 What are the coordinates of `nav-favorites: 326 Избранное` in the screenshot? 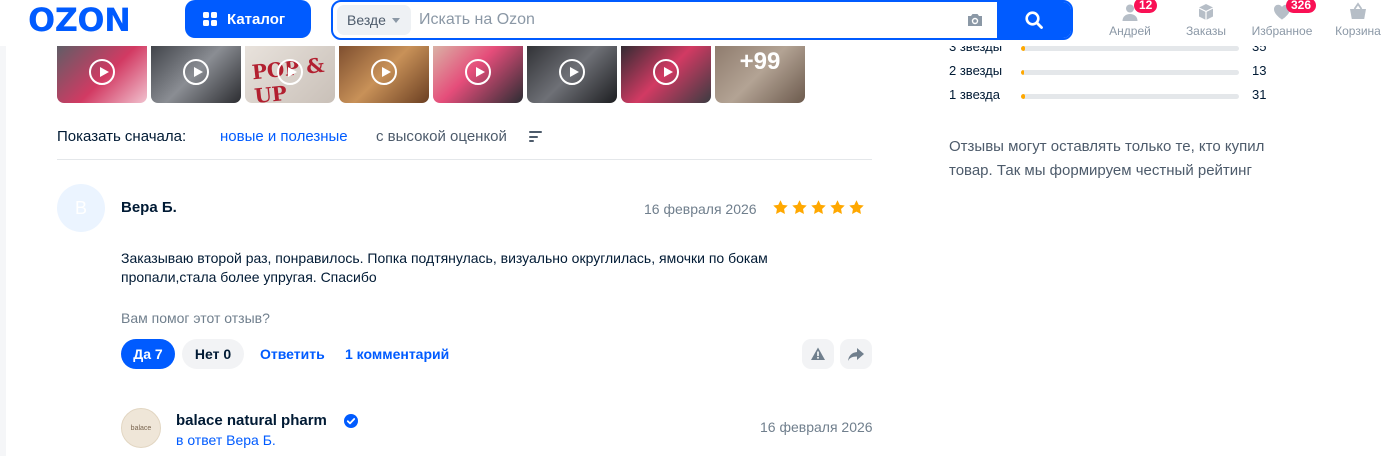 It's located at (1282, 21).